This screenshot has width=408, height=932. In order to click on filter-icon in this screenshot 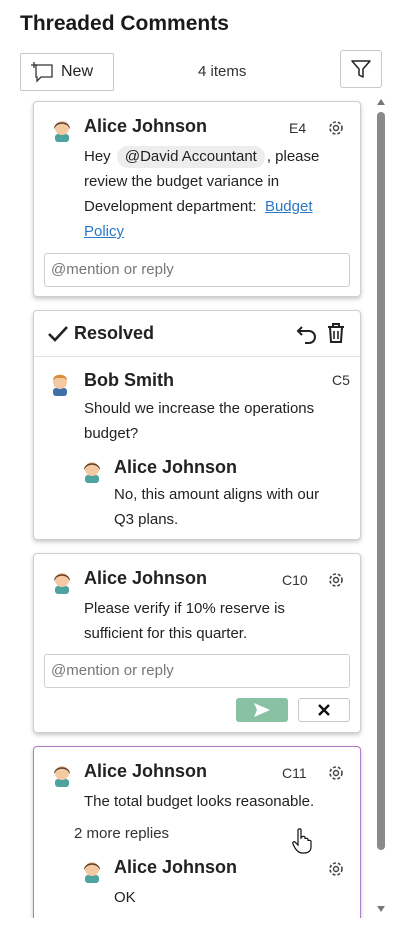, I will do `click(361, 69)`.